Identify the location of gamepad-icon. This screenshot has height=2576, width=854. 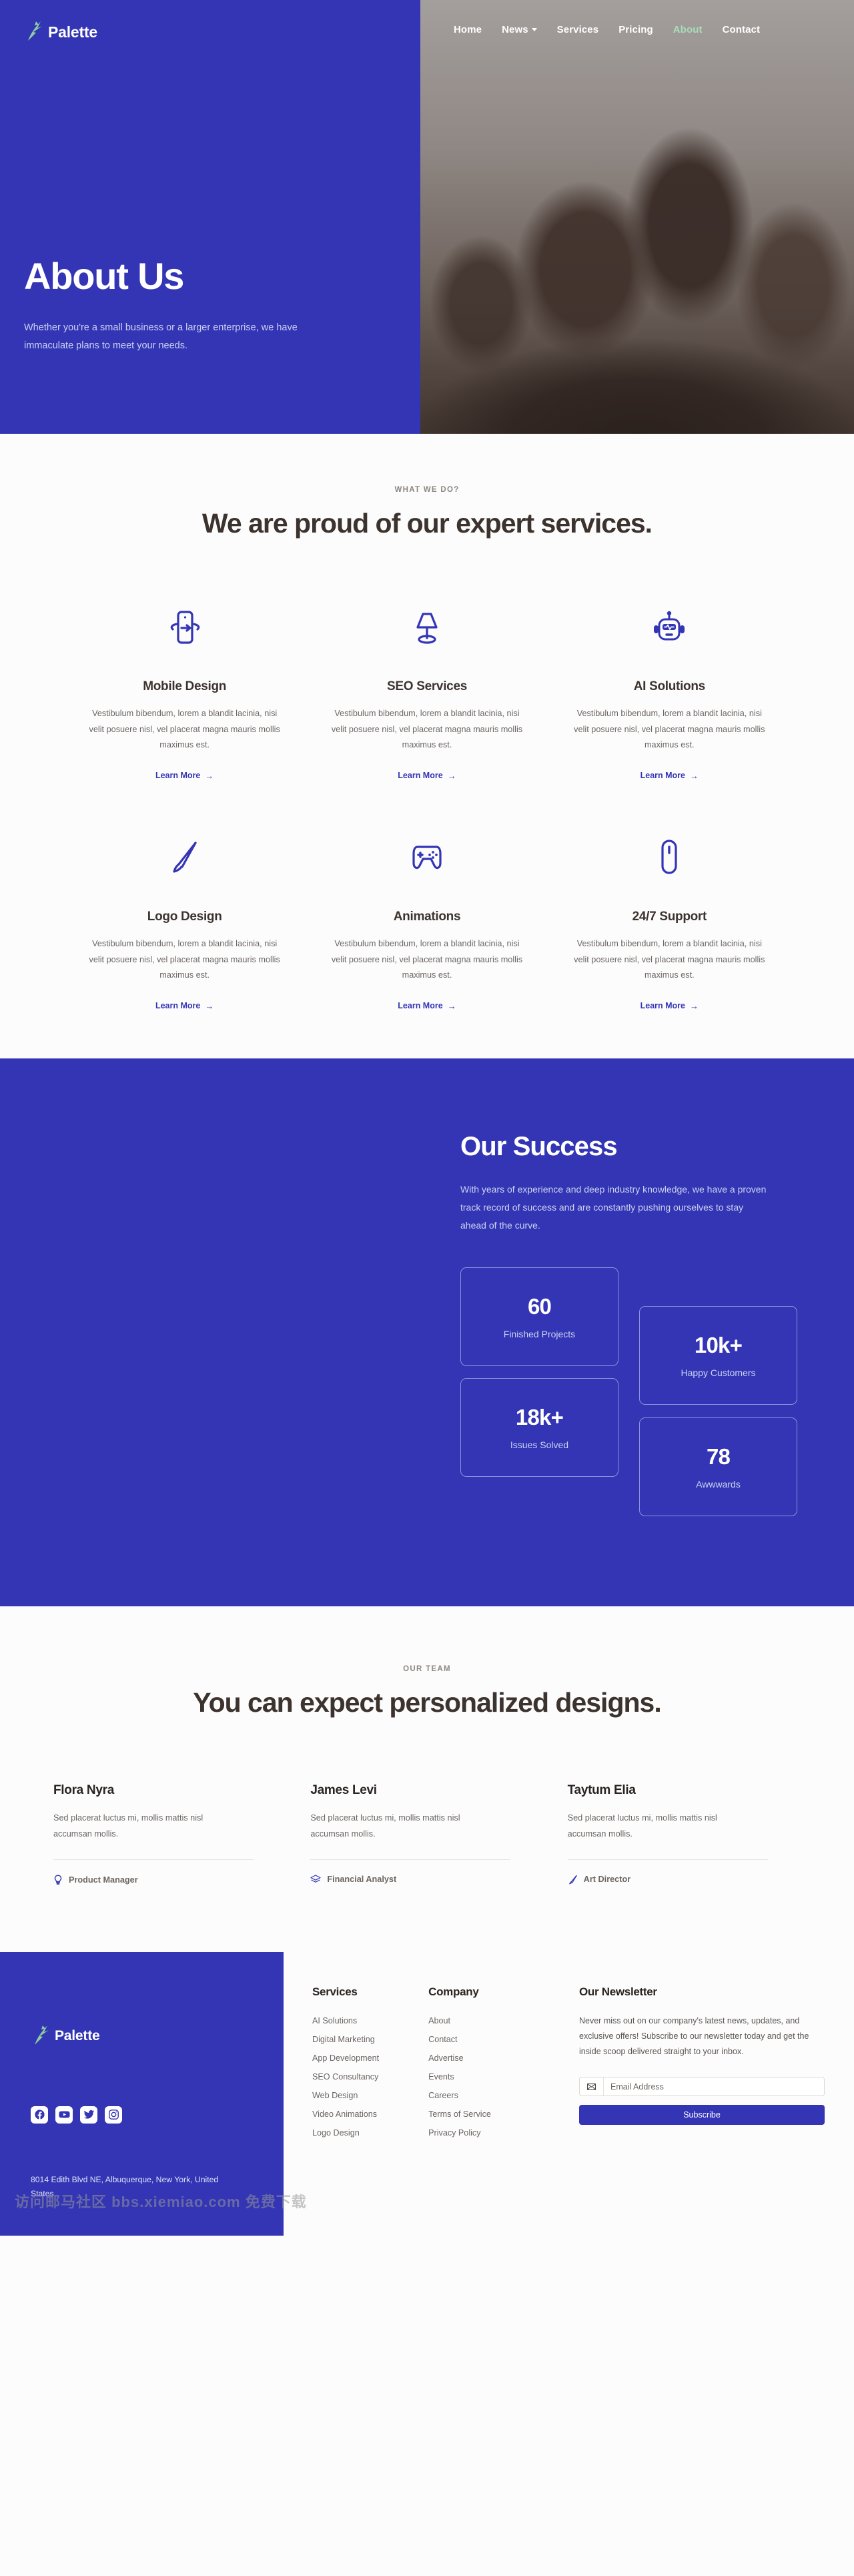
(427, 857).